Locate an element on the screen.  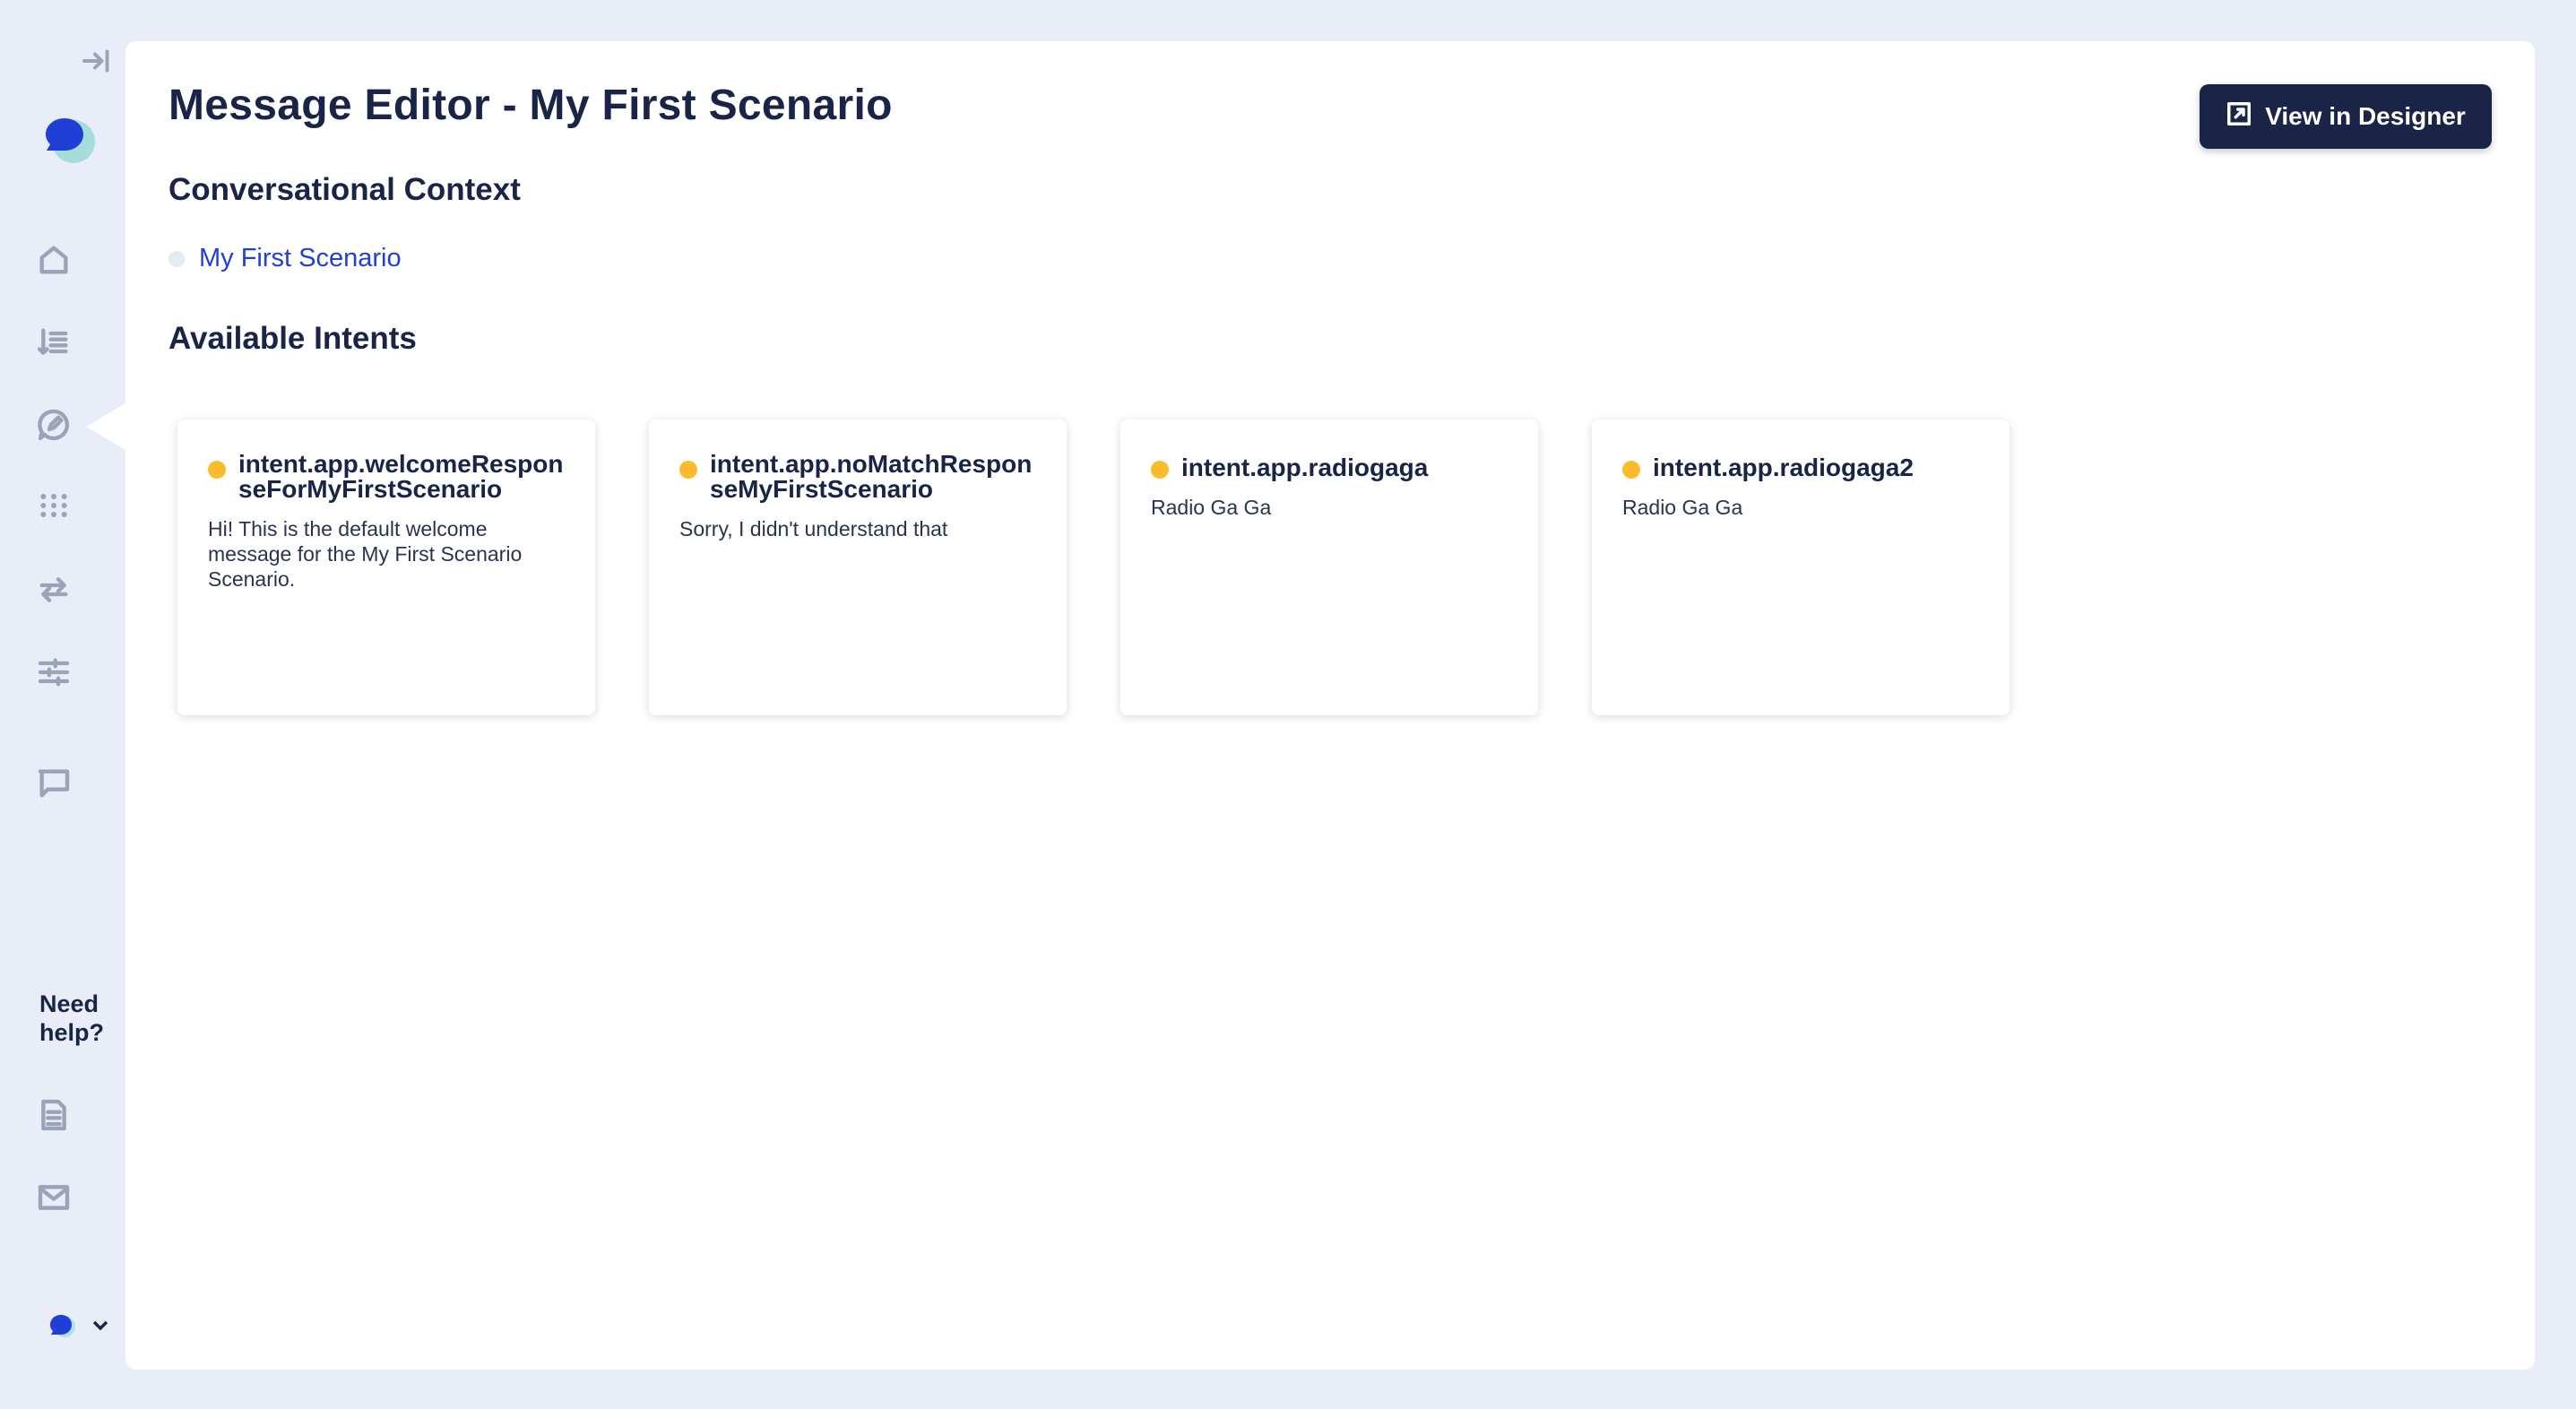
intent-message: Sorry, I didn't understand that is located at coordinates (813, 528).